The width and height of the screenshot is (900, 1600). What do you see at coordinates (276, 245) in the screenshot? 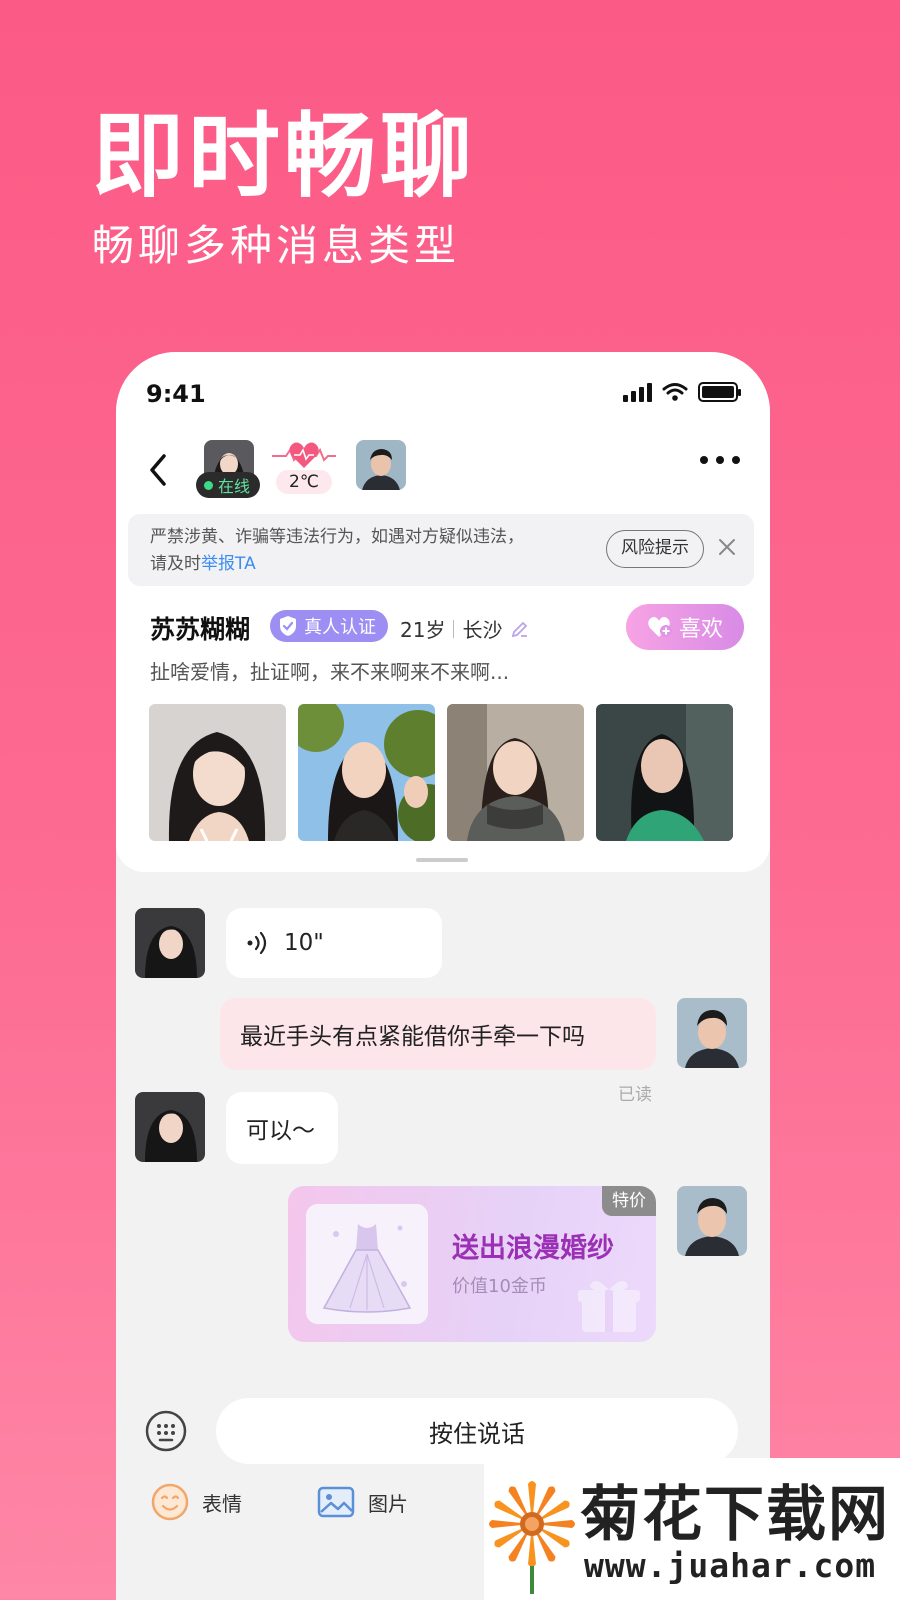
I see `hero-subtitle: 畅聊多种消息类型` at bounding box center [276, 245].